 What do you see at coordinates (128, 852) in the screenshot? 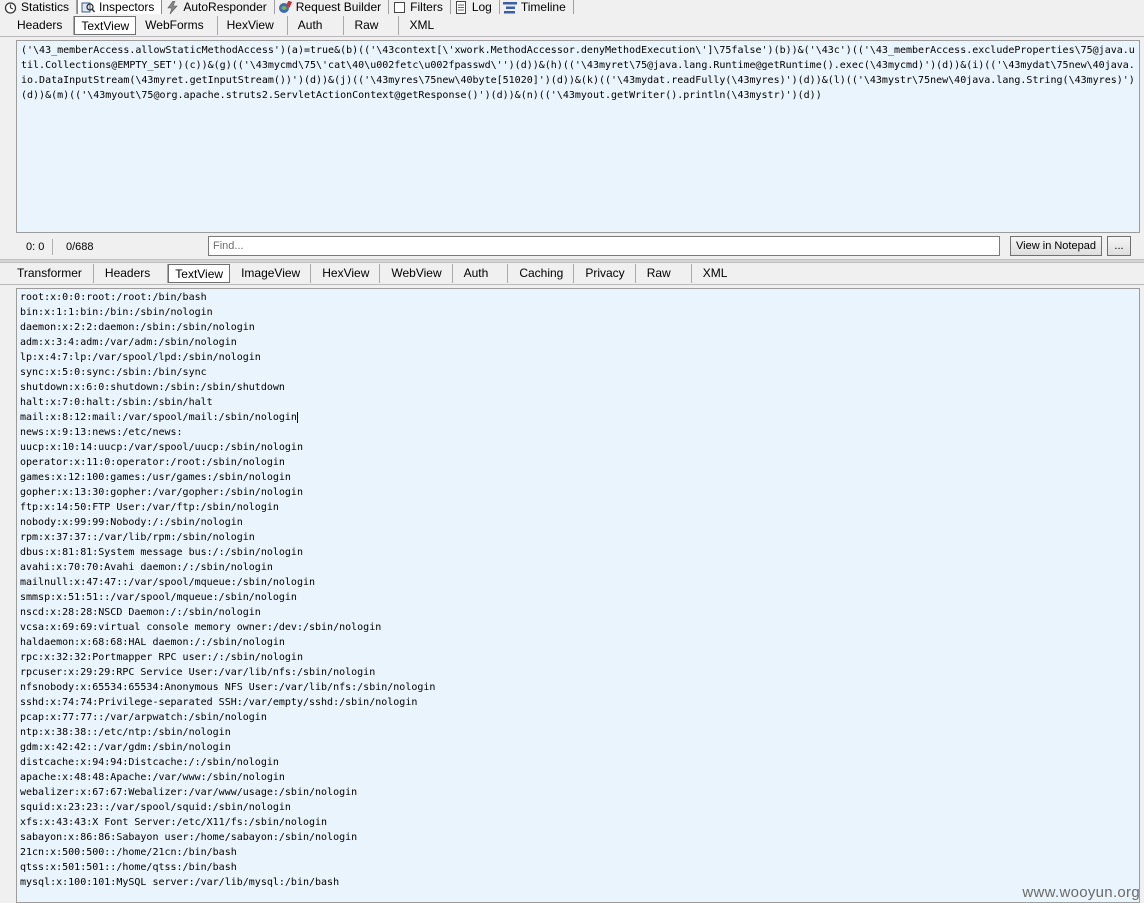
I see `response-line: 21cn:x:500:500::/home/21cn:/bin/bash` at bounding box center [128, 852].